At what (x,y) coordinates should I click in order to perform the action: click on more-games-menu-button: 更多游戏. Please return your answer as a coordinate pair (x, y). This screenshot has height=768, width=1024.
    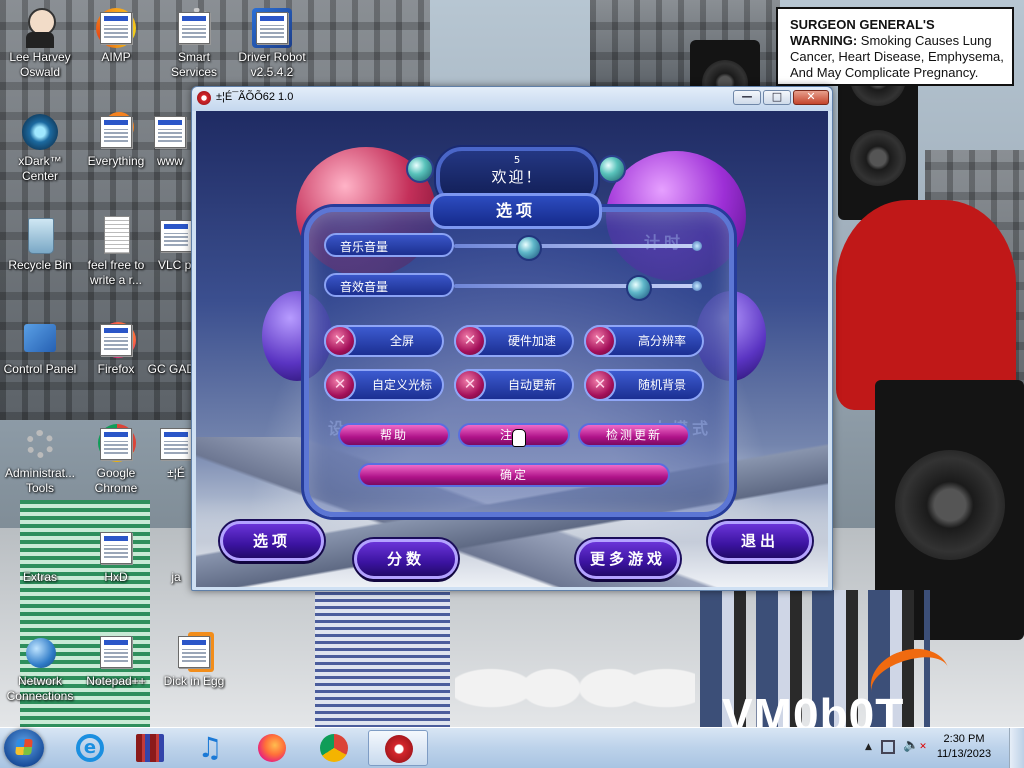
    Looking at the image, I should click on (628, 559).